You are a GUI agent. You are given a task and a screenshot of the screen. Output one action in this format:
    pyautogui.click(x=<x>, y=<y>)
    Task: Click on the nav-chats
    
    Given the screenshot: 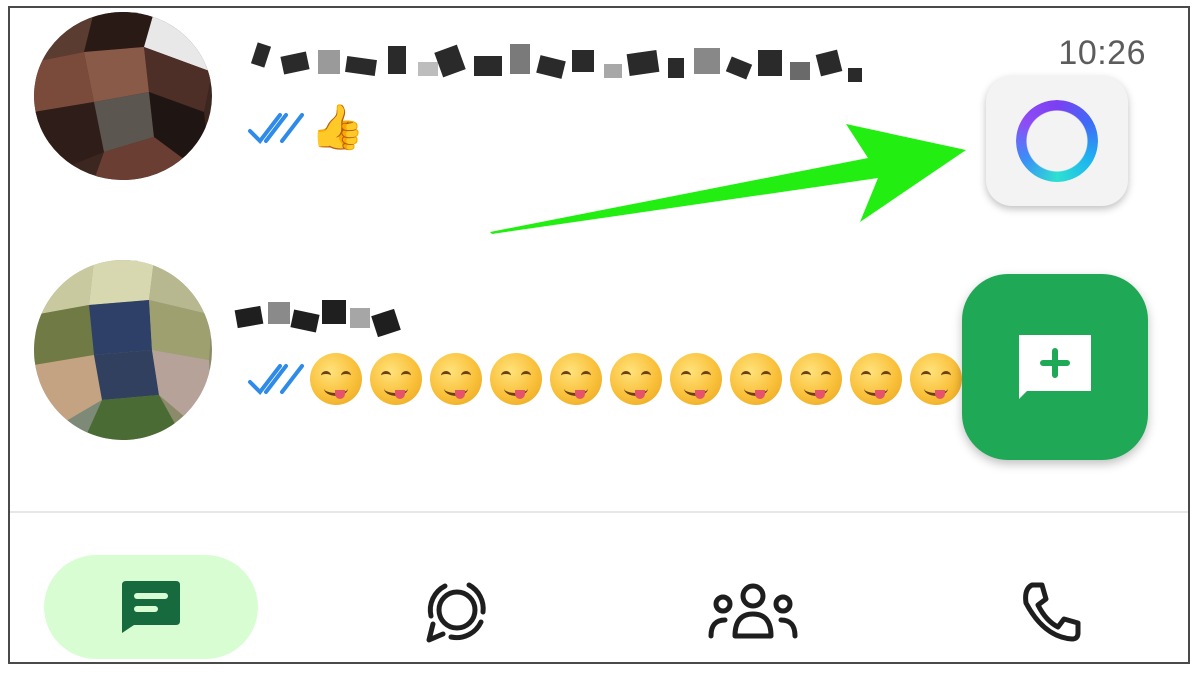 What is the action you would take?
    pyautogui.click(x=151, y=607)
    